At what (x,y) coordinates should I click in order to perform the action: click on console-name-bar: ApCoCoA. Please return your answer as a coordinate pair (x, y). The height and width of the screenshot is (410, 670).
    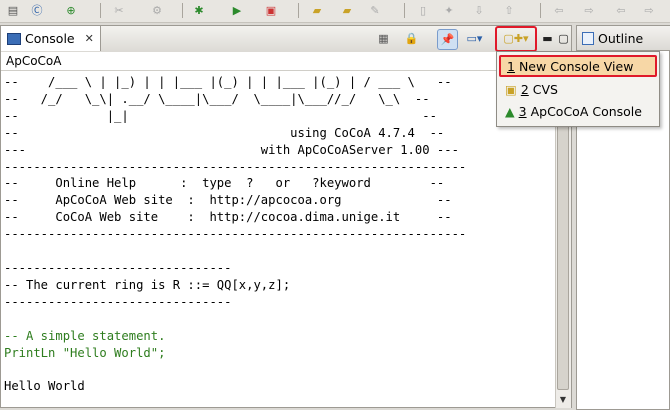
    Looking at the image, I should click on (286, 61).